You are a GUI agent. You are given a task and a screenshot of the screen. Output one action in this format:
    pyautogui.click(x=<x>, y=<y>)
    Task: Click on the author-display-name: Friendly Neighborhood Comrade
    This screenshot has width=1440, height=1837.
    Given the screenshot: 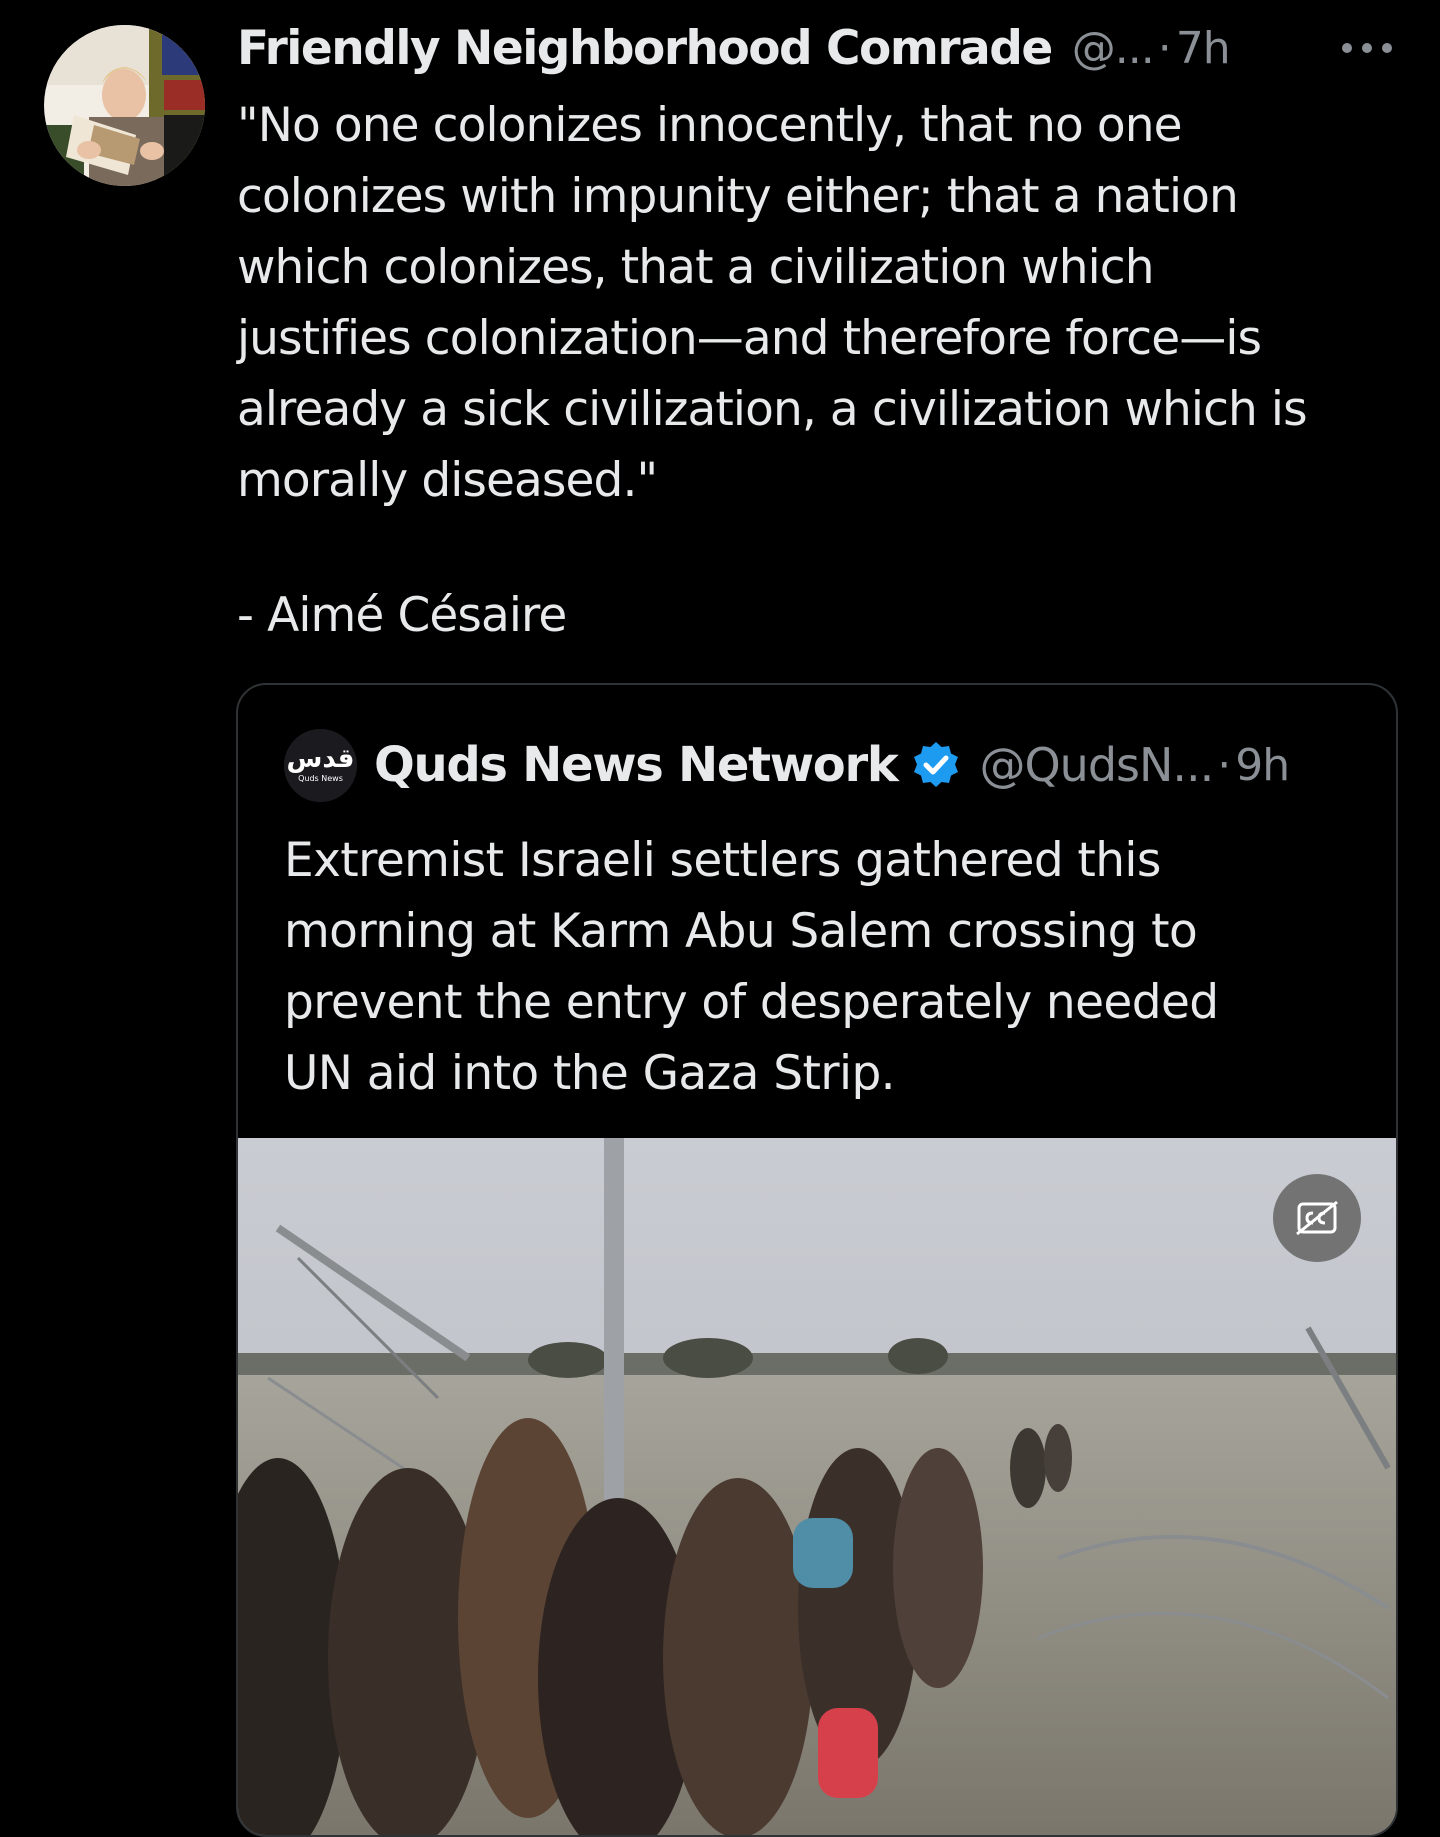 What is the action you would take?
    pyautogui.click(x=645, y=48)
    